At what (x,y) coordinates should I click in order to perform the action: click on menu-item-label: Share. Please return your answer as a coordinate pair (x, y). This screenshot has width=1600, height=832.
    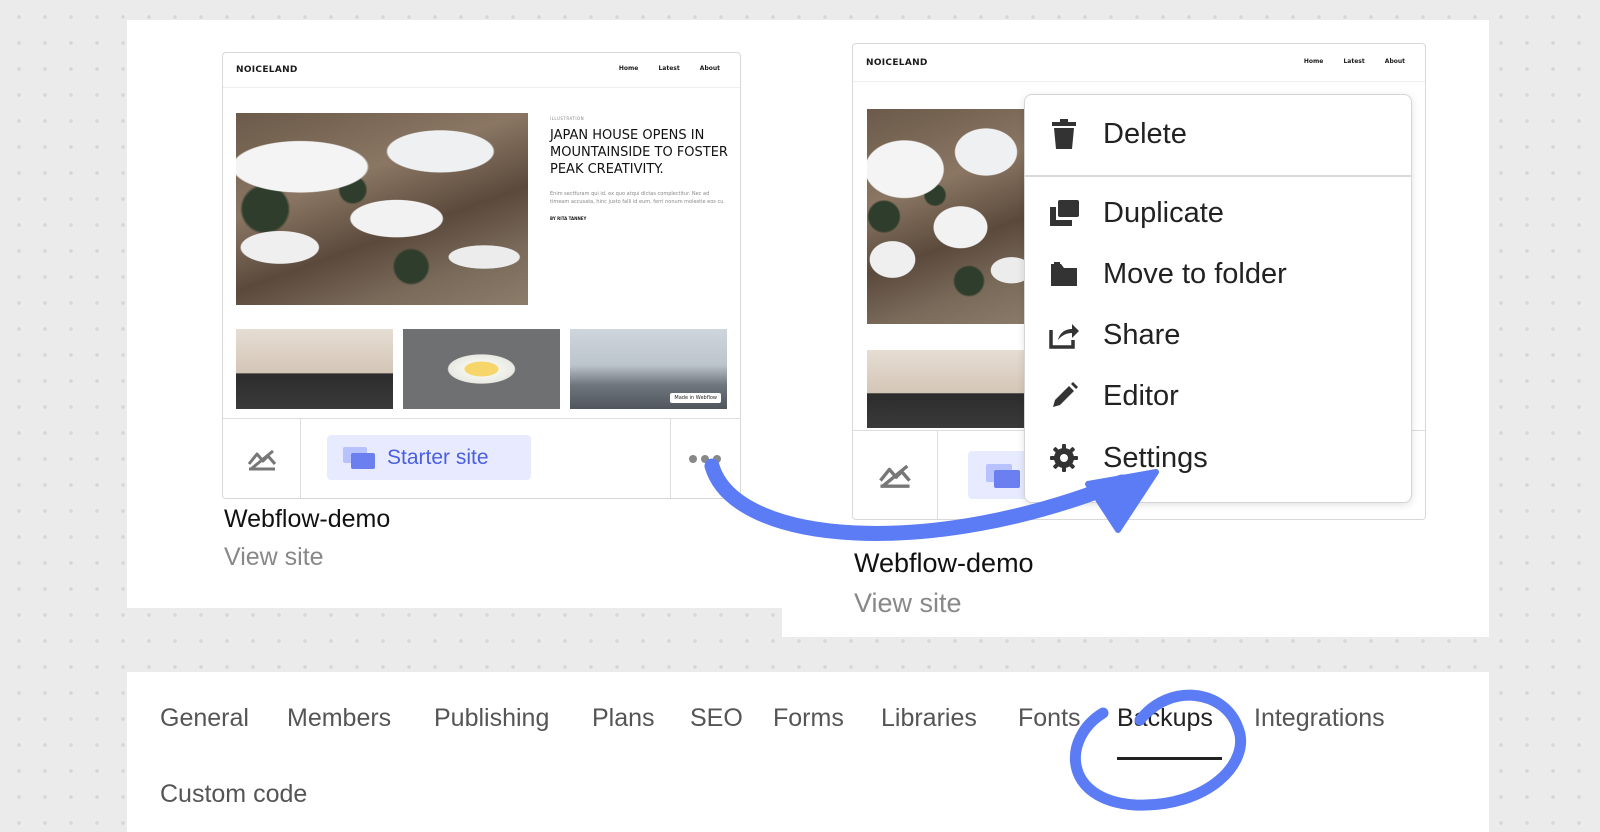
    Looking at the image, I should click on (1142, 334).